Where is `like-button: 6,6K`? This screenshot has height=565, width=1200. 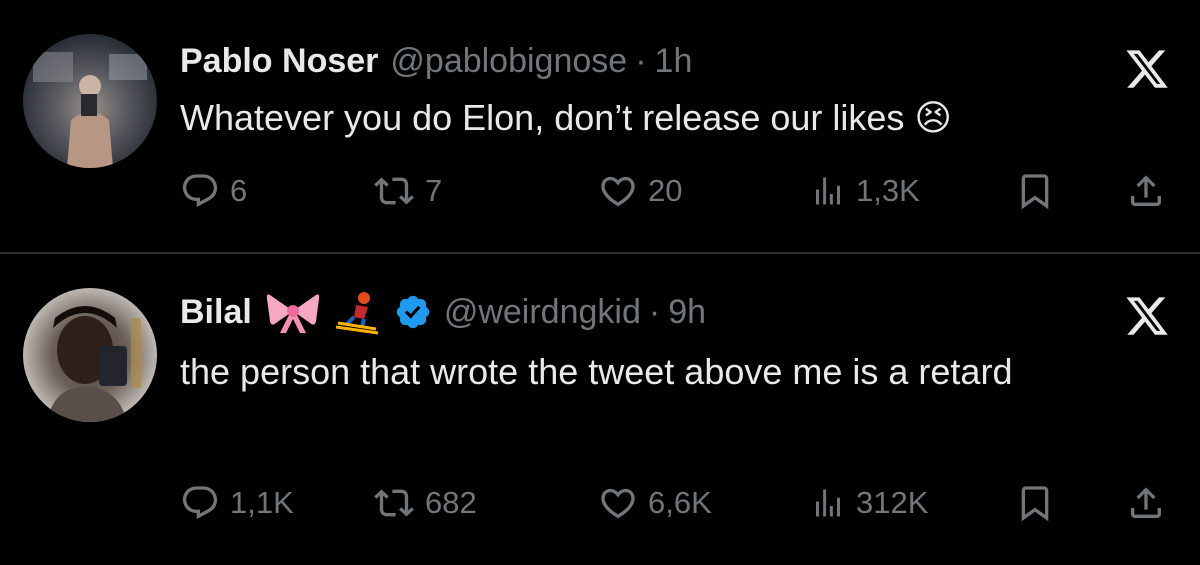
like-button: 6,6K is located at coordinates (655, 503).